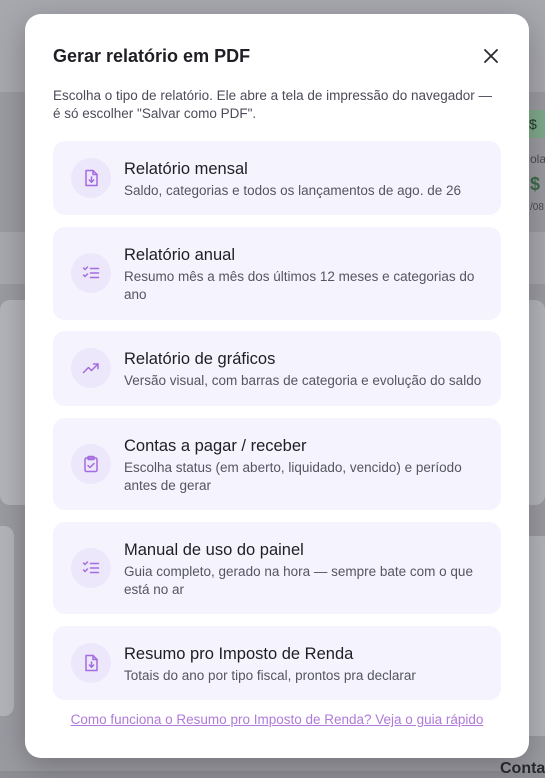  I want to click on close-button, so click(491, 56).